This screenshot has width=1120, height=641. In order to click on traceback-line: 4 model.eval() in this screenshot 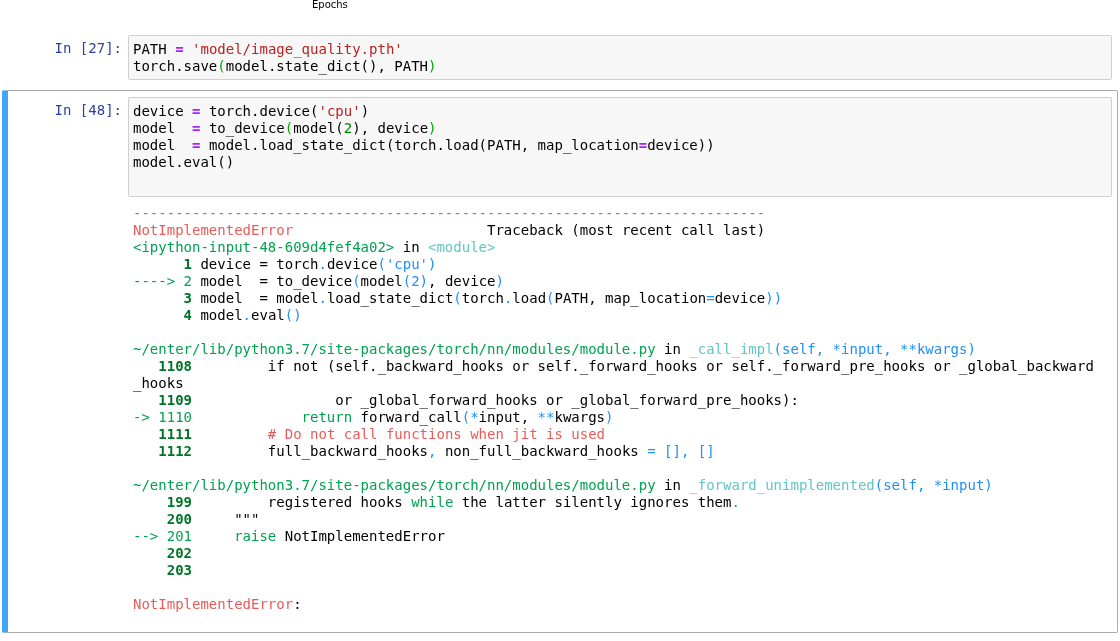, I will do `click(242, 315)`.